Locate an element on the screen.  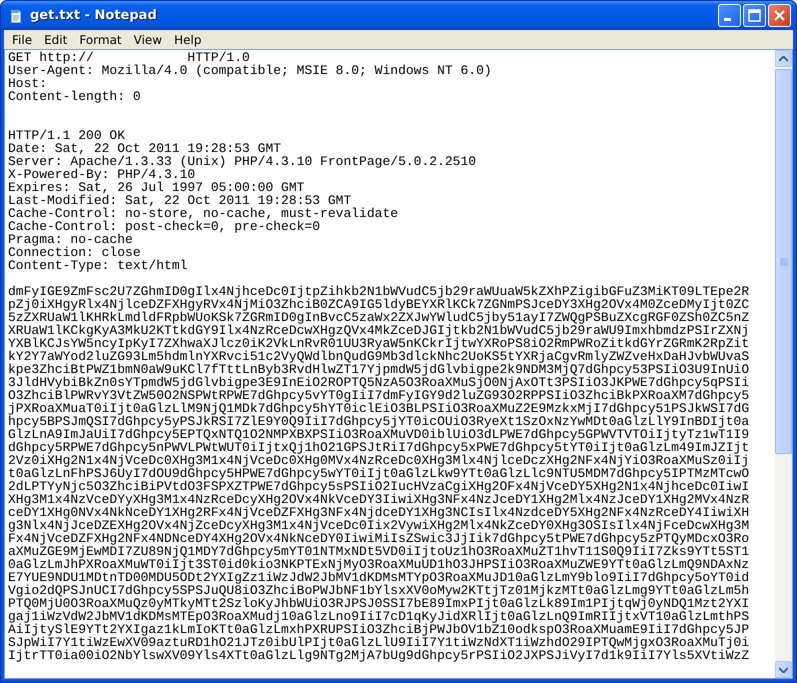
menu-item: File is located at coordinates (22, 39).